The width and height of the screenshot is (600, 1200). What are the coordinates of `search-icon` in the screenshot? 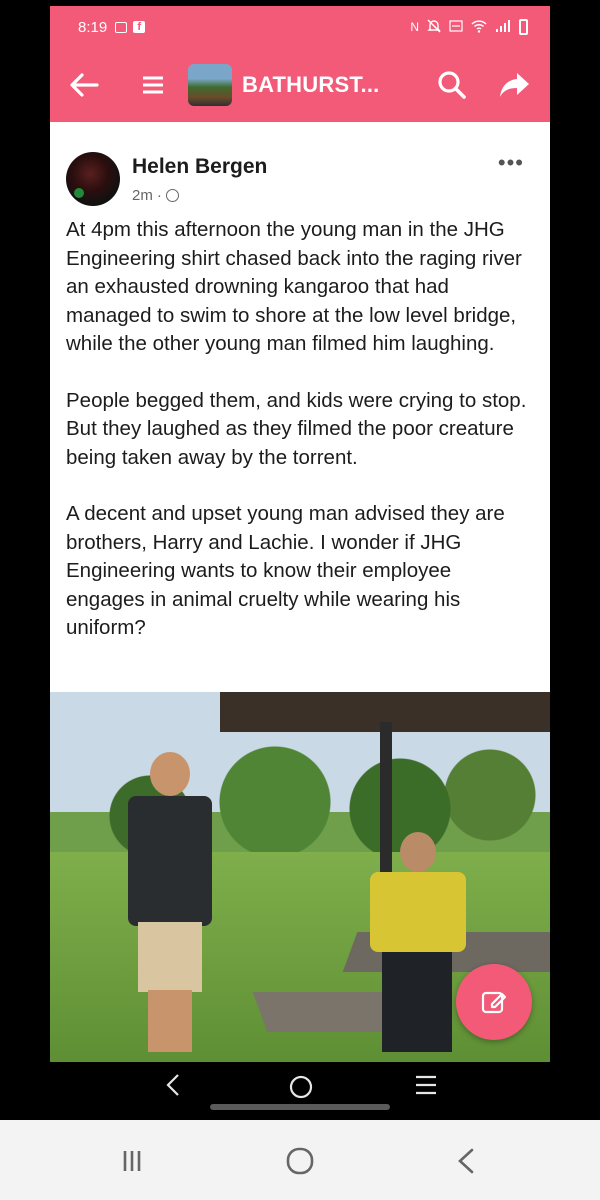 It's located at (452, 85).